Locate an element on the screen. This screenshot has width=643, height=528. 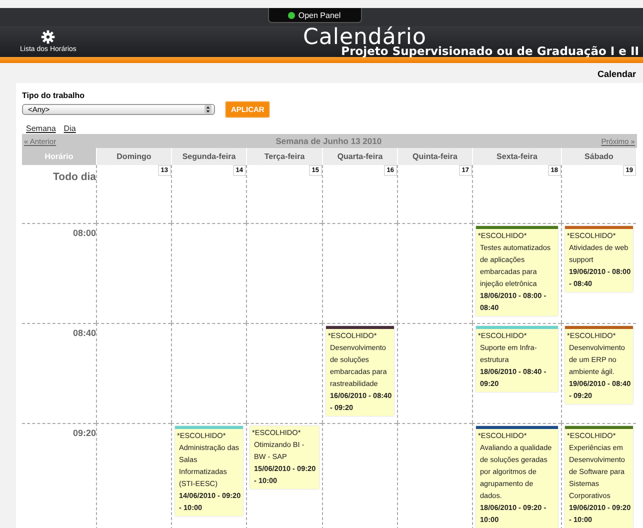
plus-icon is located at coordinates (292, 15).